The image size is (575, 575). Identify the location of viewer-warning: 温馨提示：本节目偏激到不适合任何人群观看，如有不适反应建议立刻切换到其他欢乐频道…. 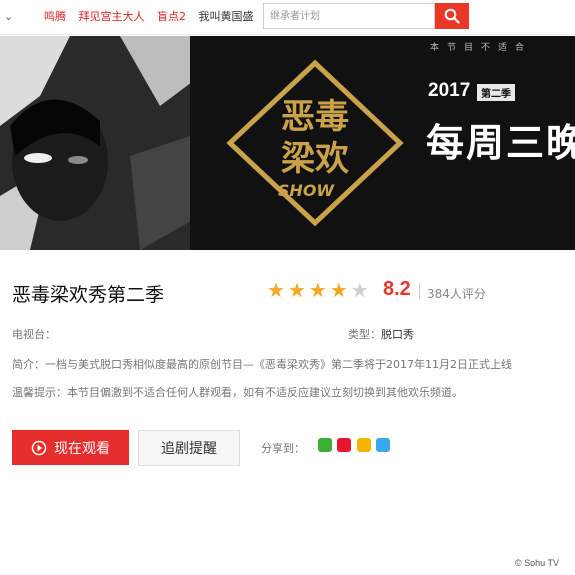
(237, 392).